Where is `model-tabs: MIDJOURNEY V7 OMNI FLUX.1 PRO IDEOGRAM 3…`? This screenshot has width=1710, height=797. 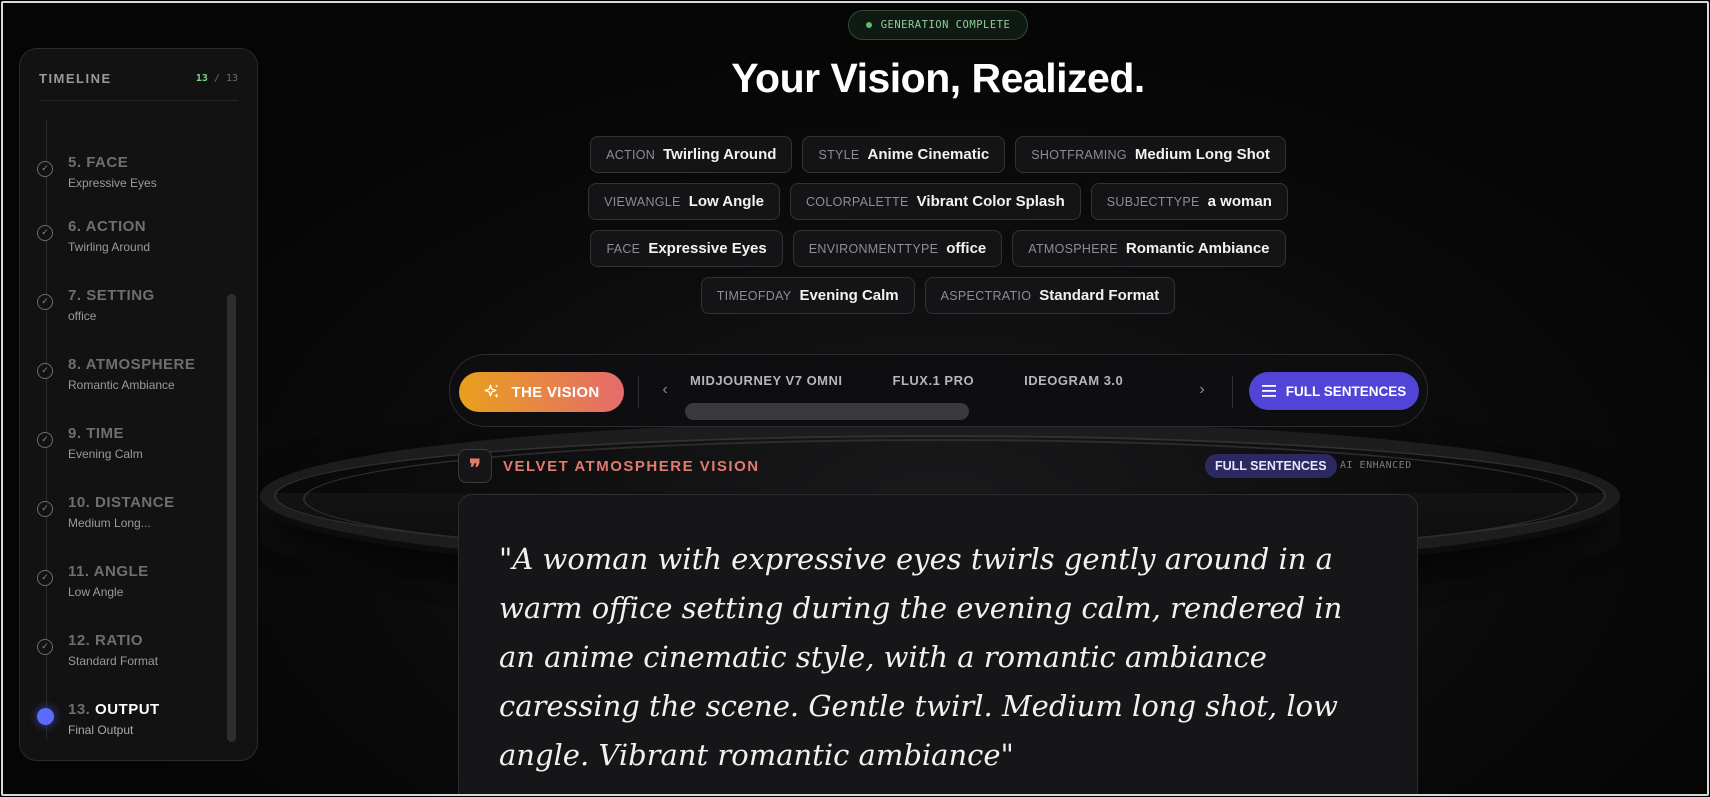 model-tabs: MIDJOURNEY V7 OMNI FLUX.1 PRO IDEOGRAM 3… is located at coordinates (925, 384).